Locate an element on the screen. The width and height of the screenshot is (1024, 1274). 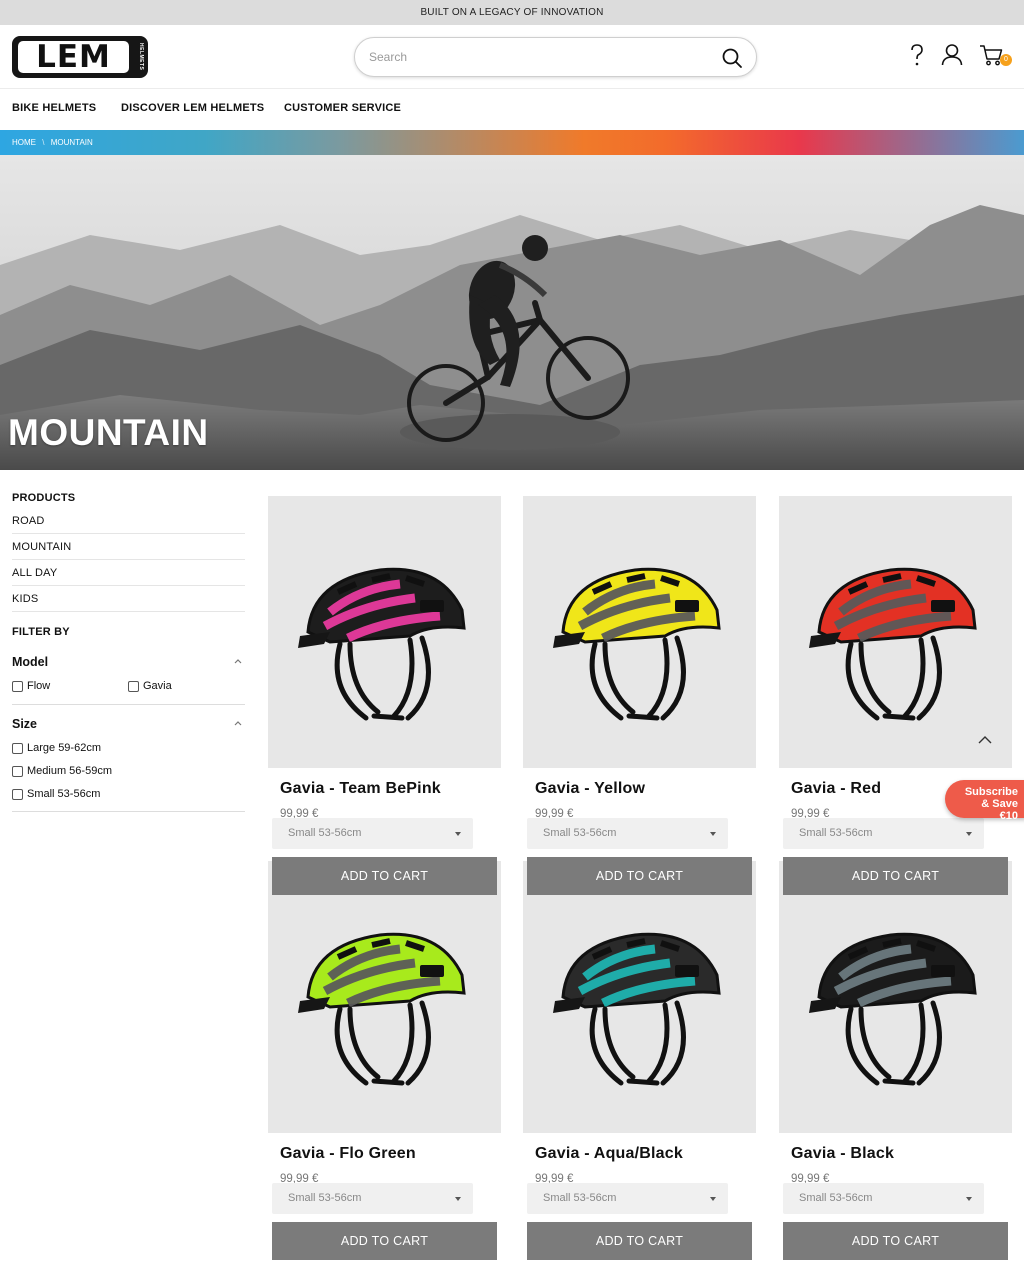
filter-size-large: Large 59-62cm is located at coordinates (56, 748).